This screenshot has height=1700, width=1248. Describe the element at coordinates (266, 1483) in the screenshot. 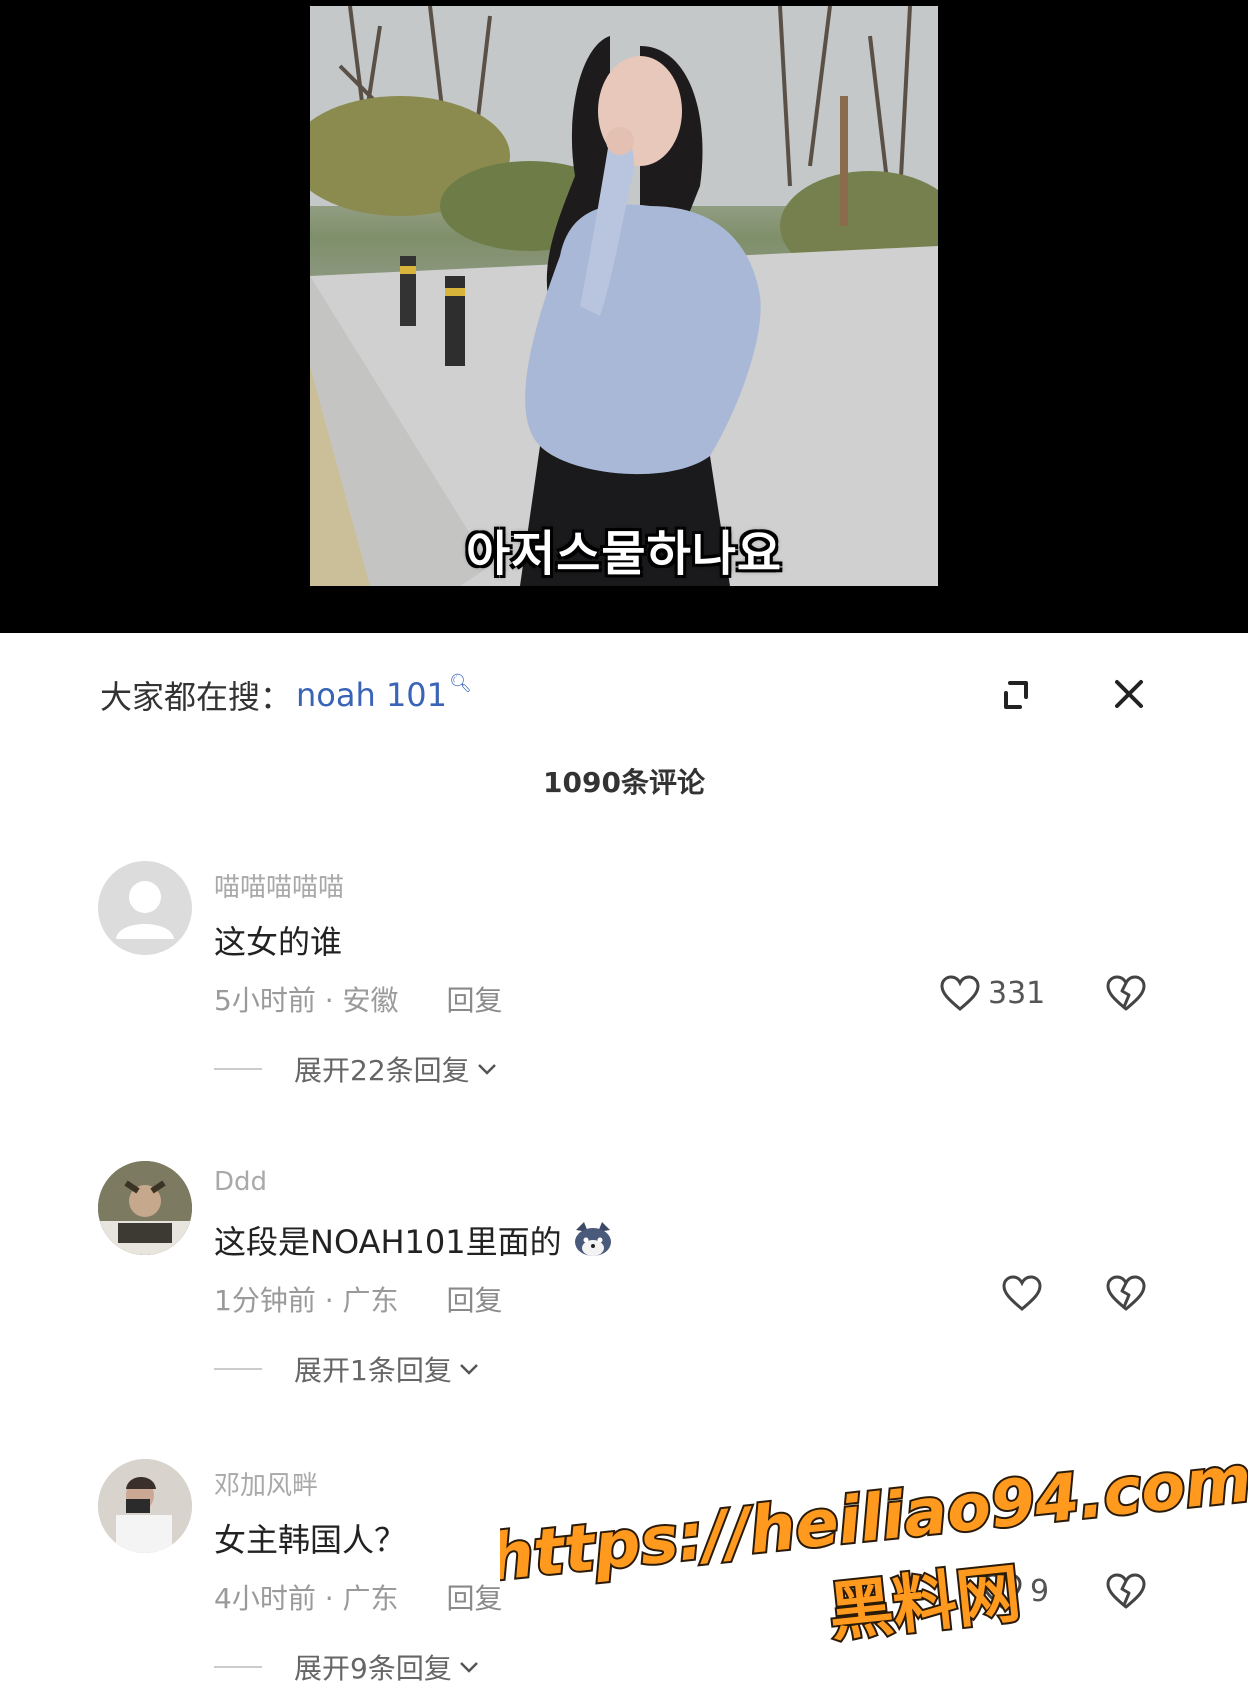

I see `comment-username: 邓加风畔` at that location.